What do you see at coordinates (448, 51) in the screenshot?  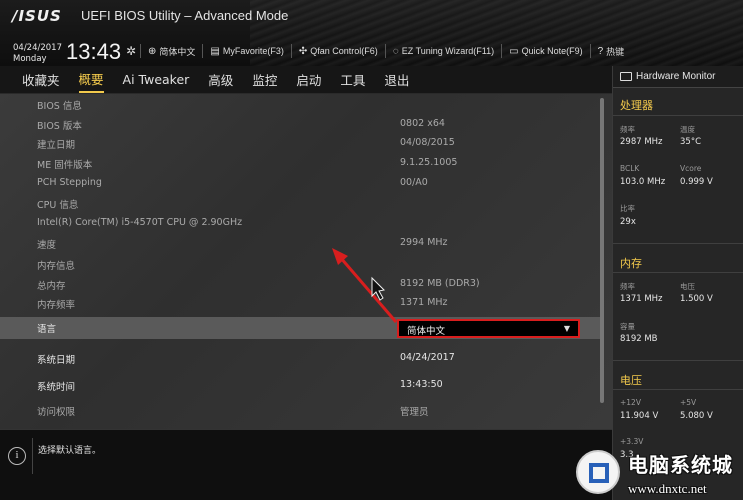 I see `ez-tuning-wizard-button-label: EZ Tuning Wizard(F11)` at bounding box center [448, 51].